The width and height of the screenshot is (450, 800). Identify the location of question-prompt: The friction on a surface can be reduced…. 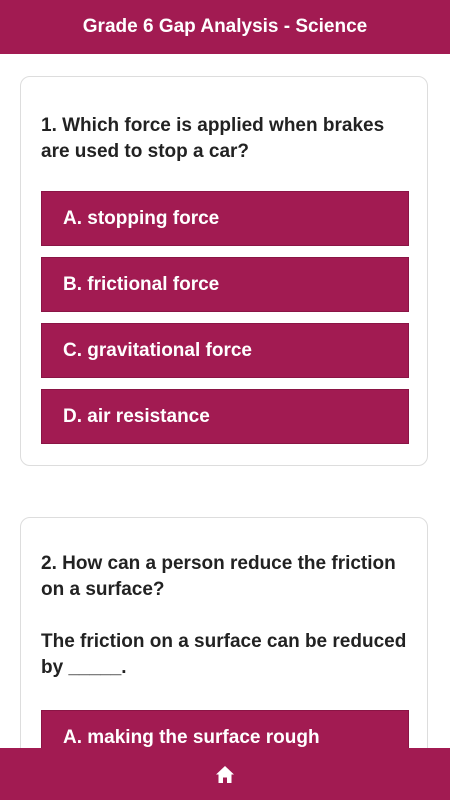
(224, 654).